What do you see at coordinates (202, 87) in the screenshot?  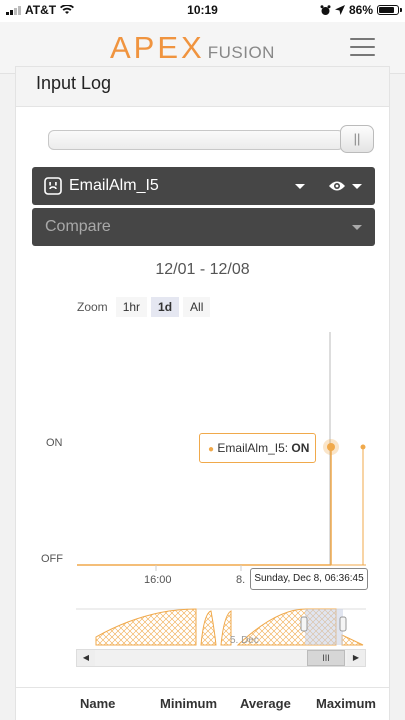 I see `panel-title: Input Log` at bounding box center [202, 87].